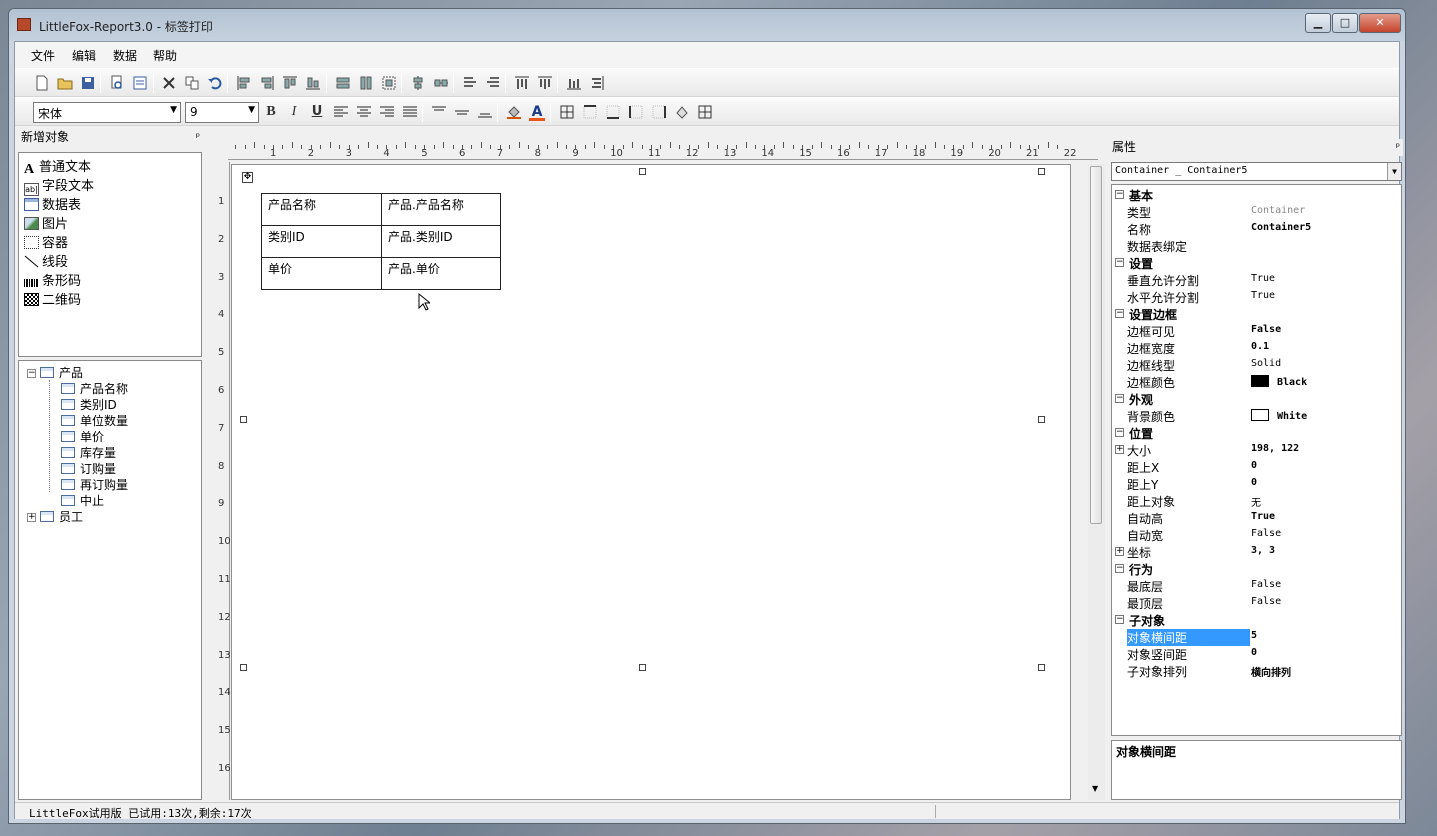 This screenshot has height=836, width=1437. What do you see at coordinates (294, 112) in the screenshot?
I see `italic-button: I` at bounding box center [294, 112].